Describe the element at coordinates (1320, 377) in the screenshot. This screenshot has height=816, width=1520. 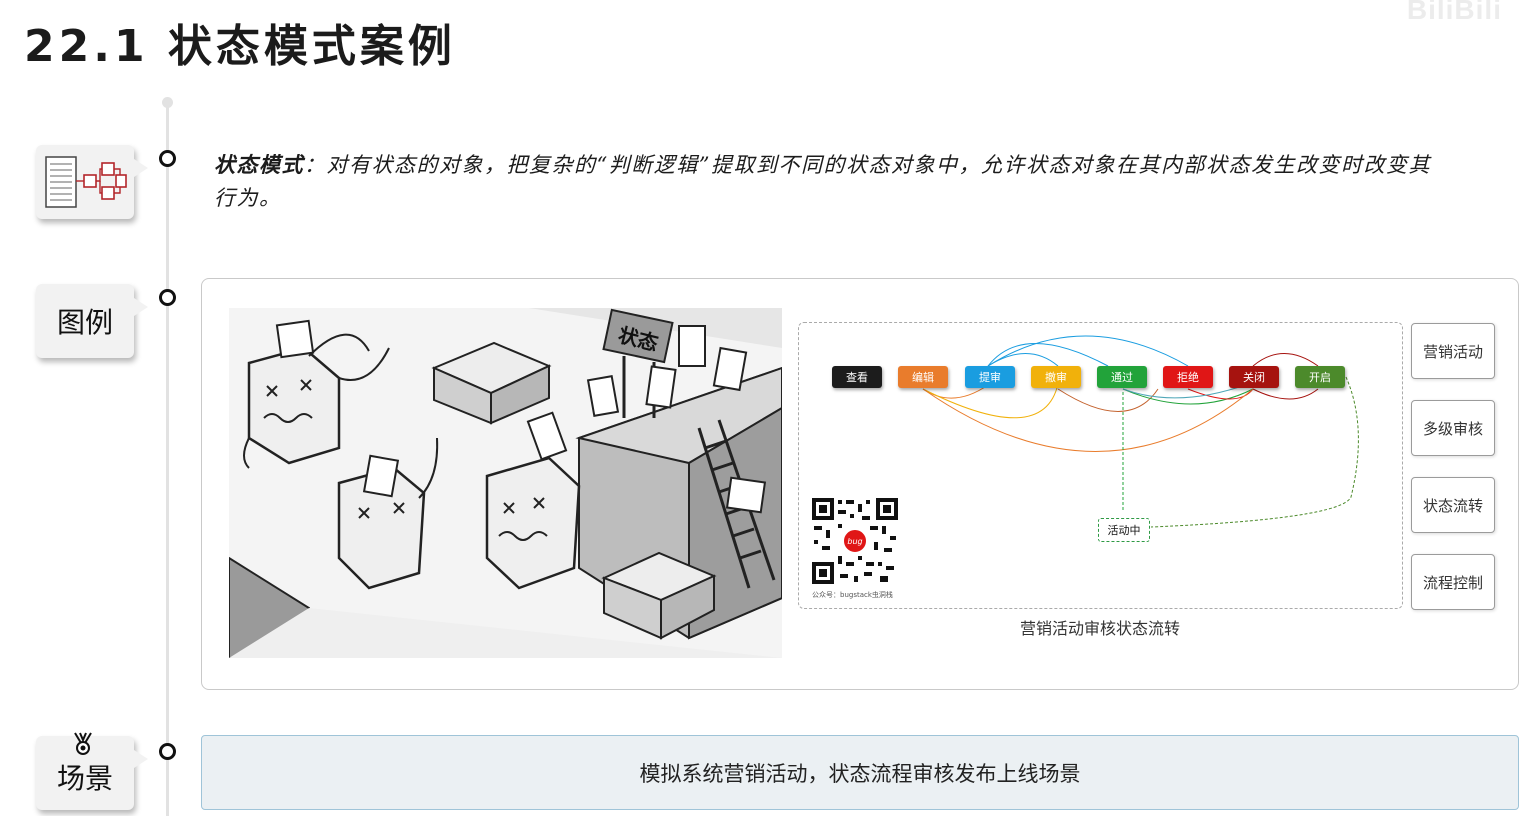
I see `flow-node-open: 开启` at that location.